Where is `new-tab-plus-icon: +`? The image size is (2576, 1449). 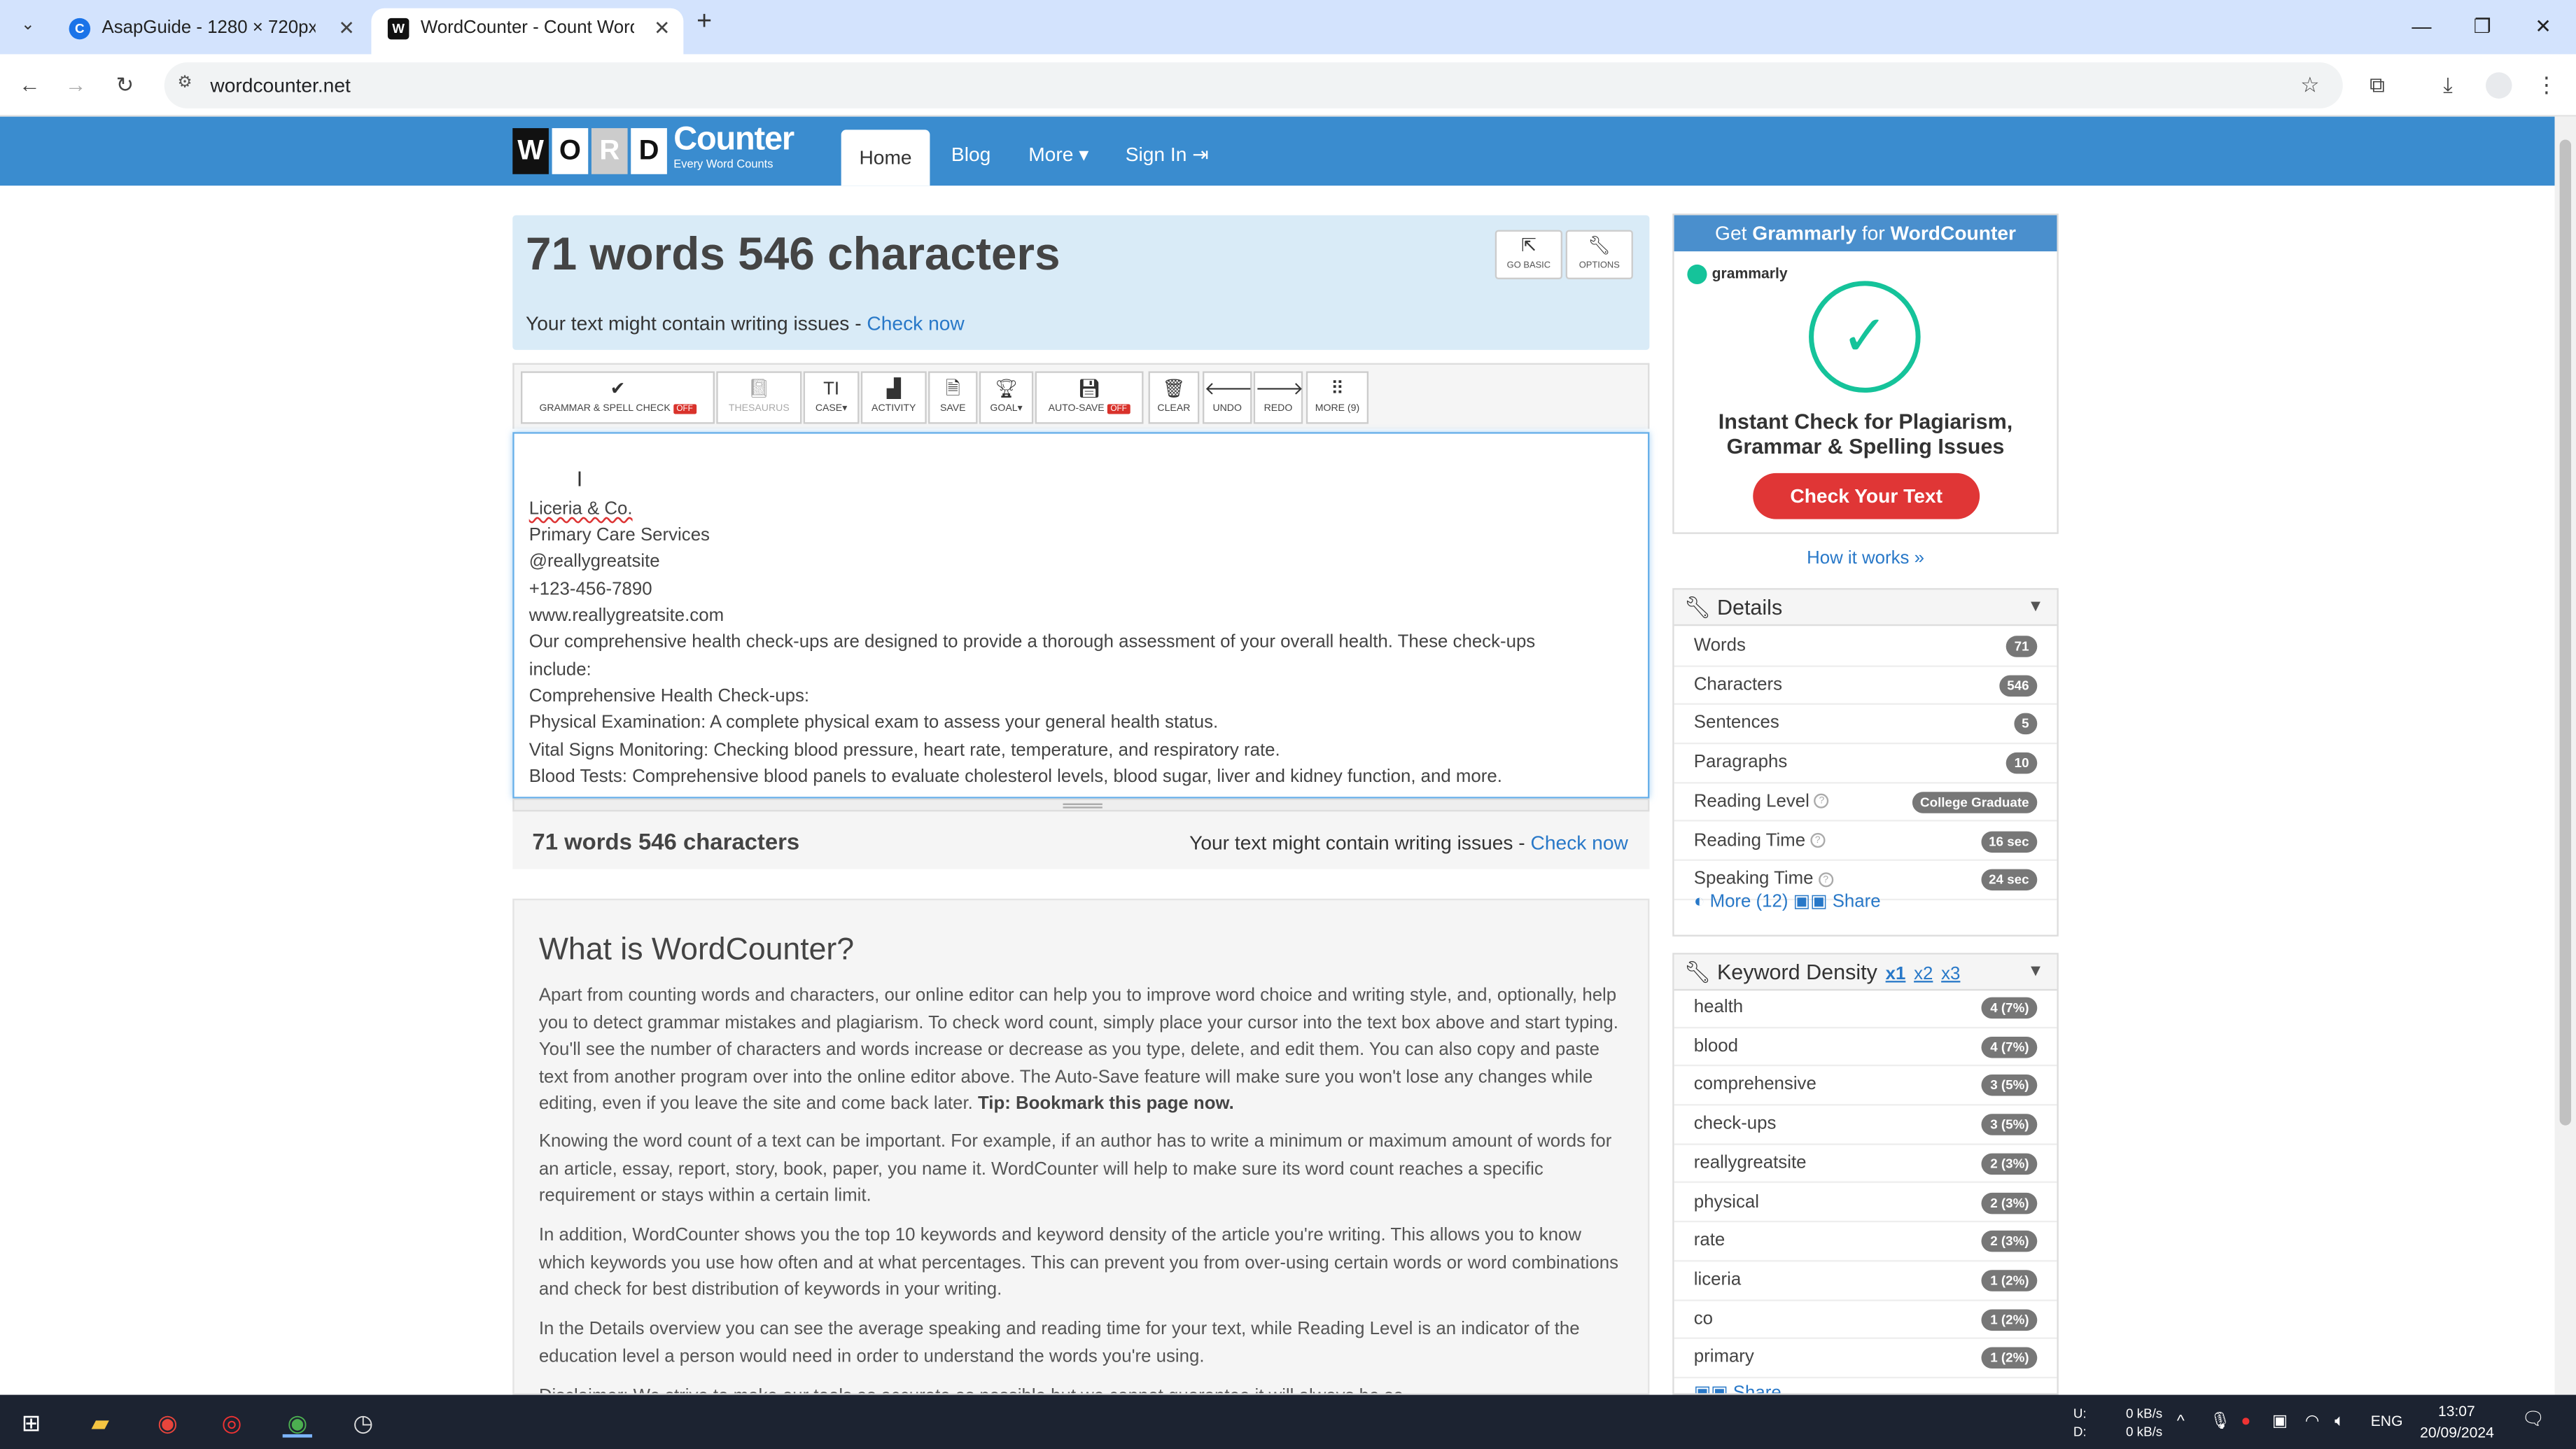
new-tab-plus-icon: + is located at coordinates (704, 23).